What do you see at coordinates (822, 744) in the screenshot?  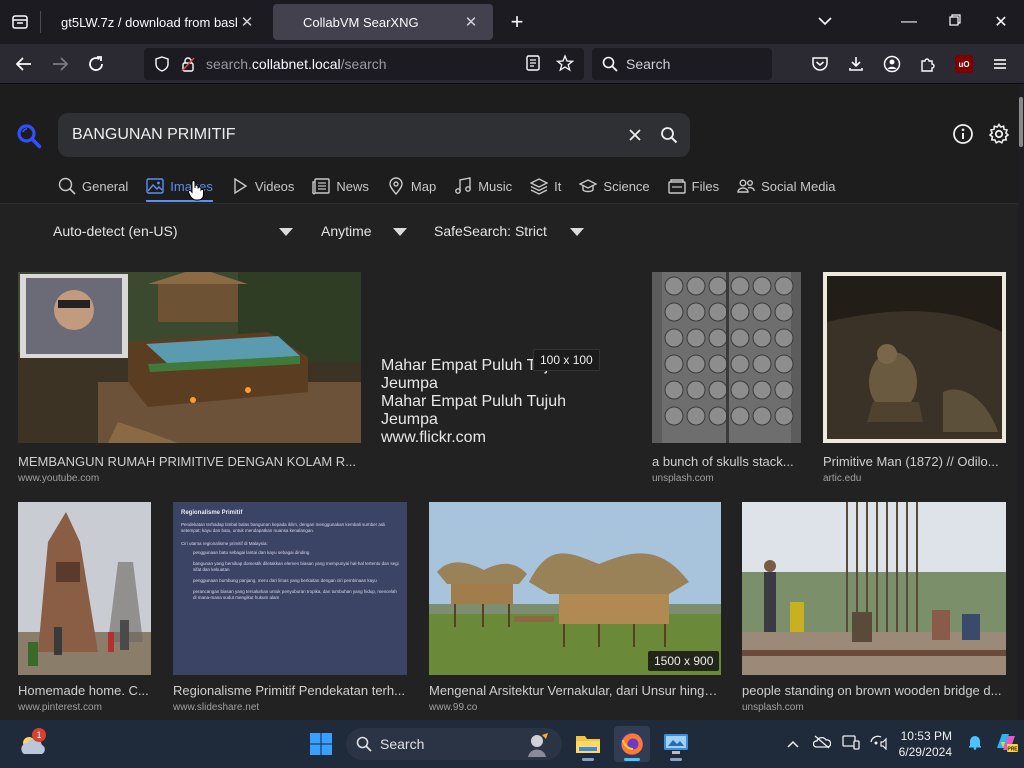 I see `onedrive-offline-icon` at bounding box center [822, 744].